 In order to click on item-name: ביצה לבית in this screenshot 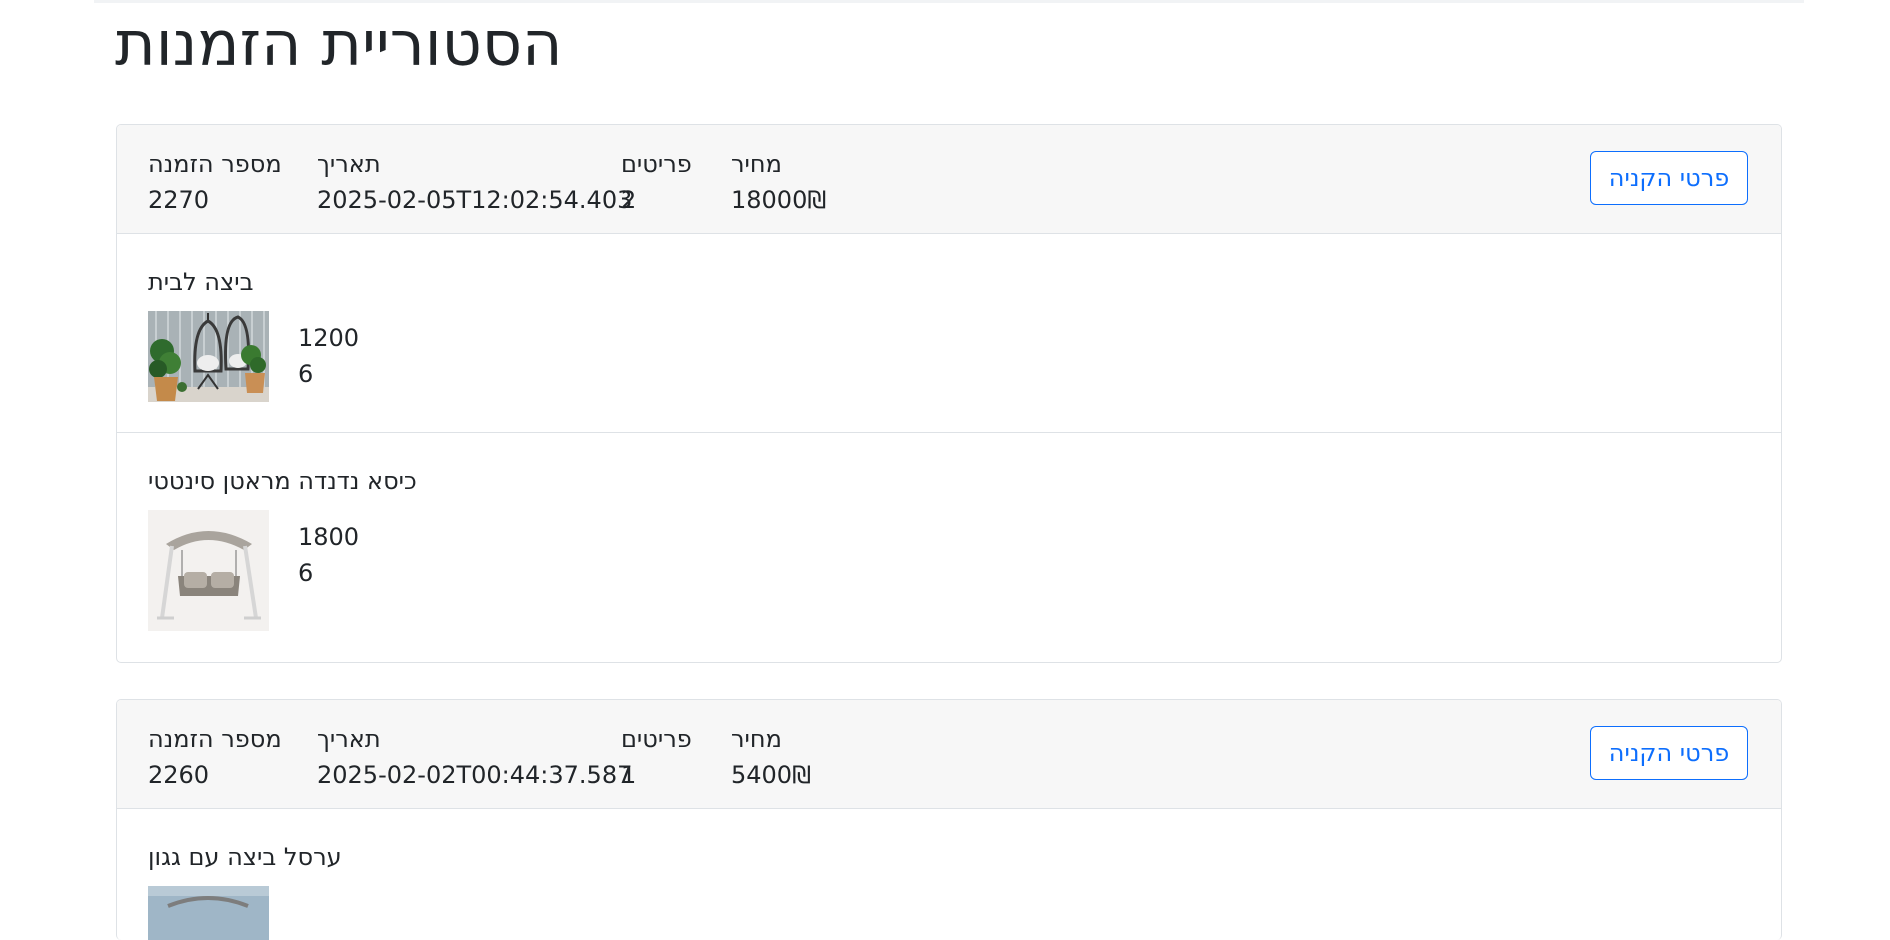, I will do `click(201, 282)`.